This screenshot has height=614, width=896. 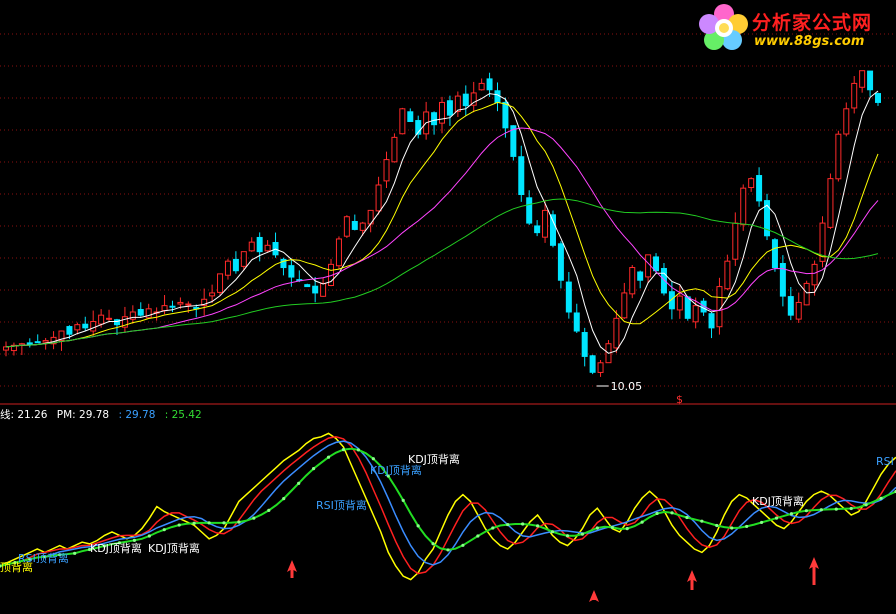 I want to click on low-price-label: 10.05, so click(x=627, y=386).